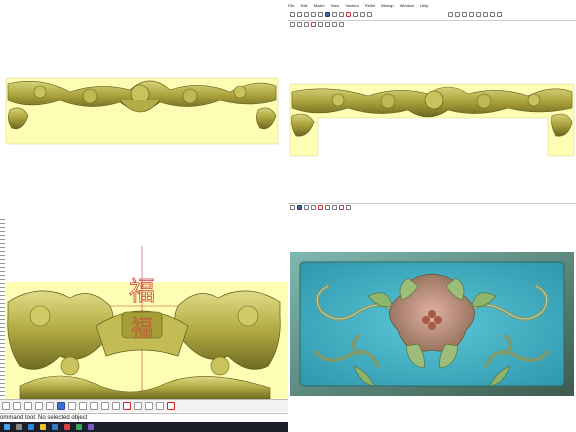 This screenshot has width=576, height=432. I want to click on circle-icon, so click(39, 406).